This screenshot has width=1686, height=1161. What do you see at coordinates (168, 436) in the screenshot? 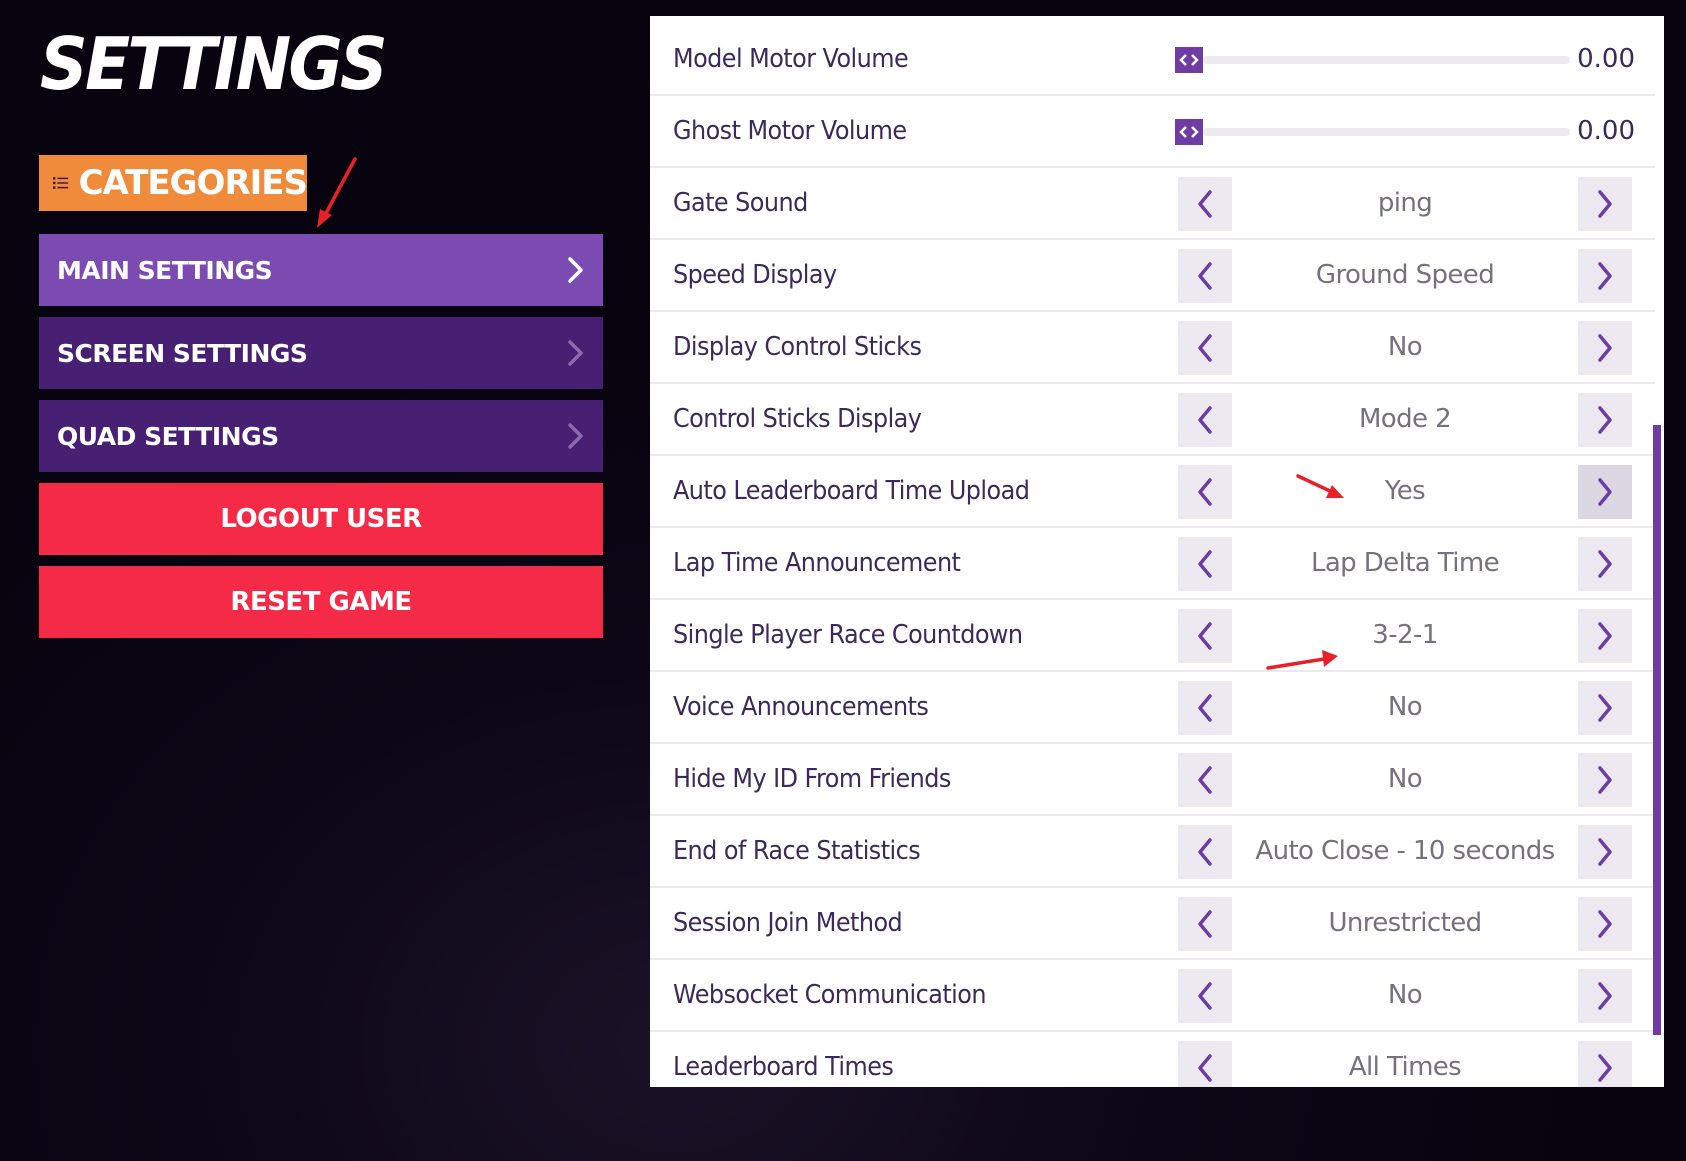
I see `menu-item-label: QUAD SETTINGS` at bounding box center [168, 436].